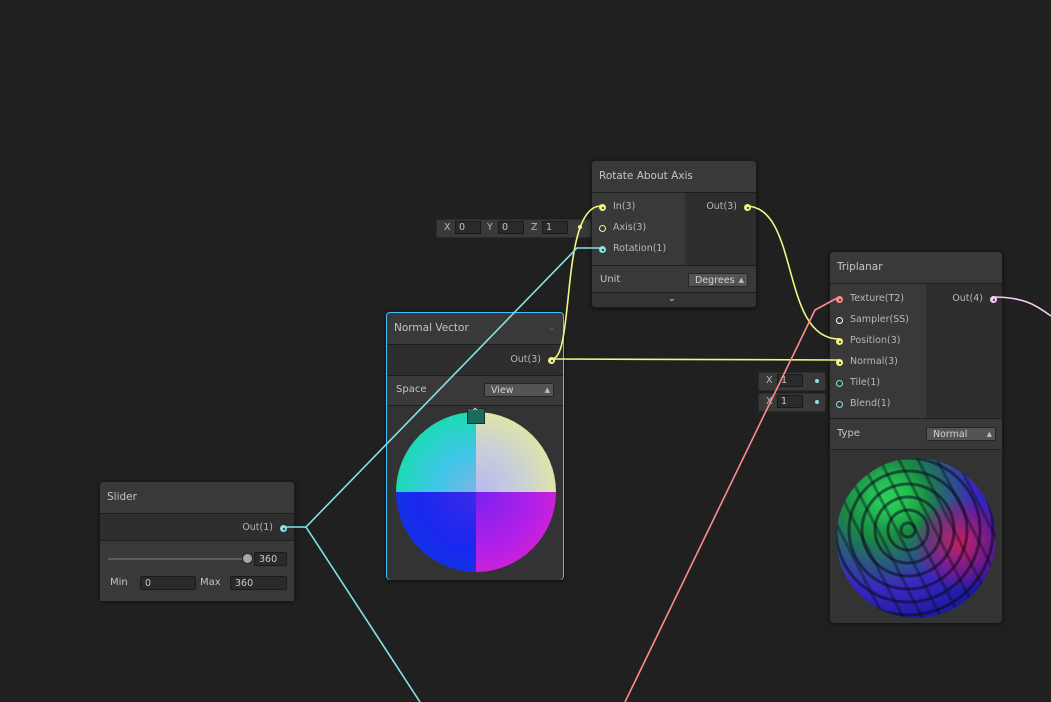 This screenshot has height=702, width=1051. What do you see at coordinates (870, 403) in the screenshot?
I see `blend-port-label: Blend(1)` at bounding box center [870, 403].